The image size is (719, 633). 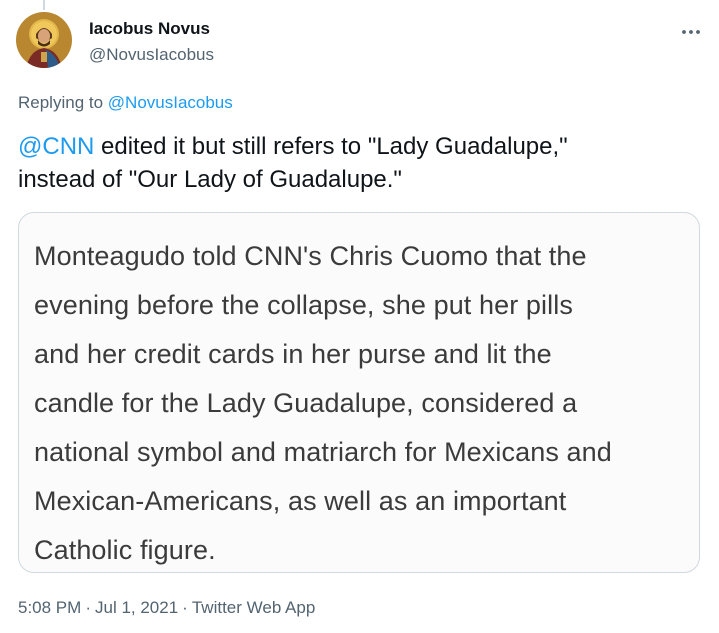 I want to click on more-horizontal-icon, so click(x=691, y=32).